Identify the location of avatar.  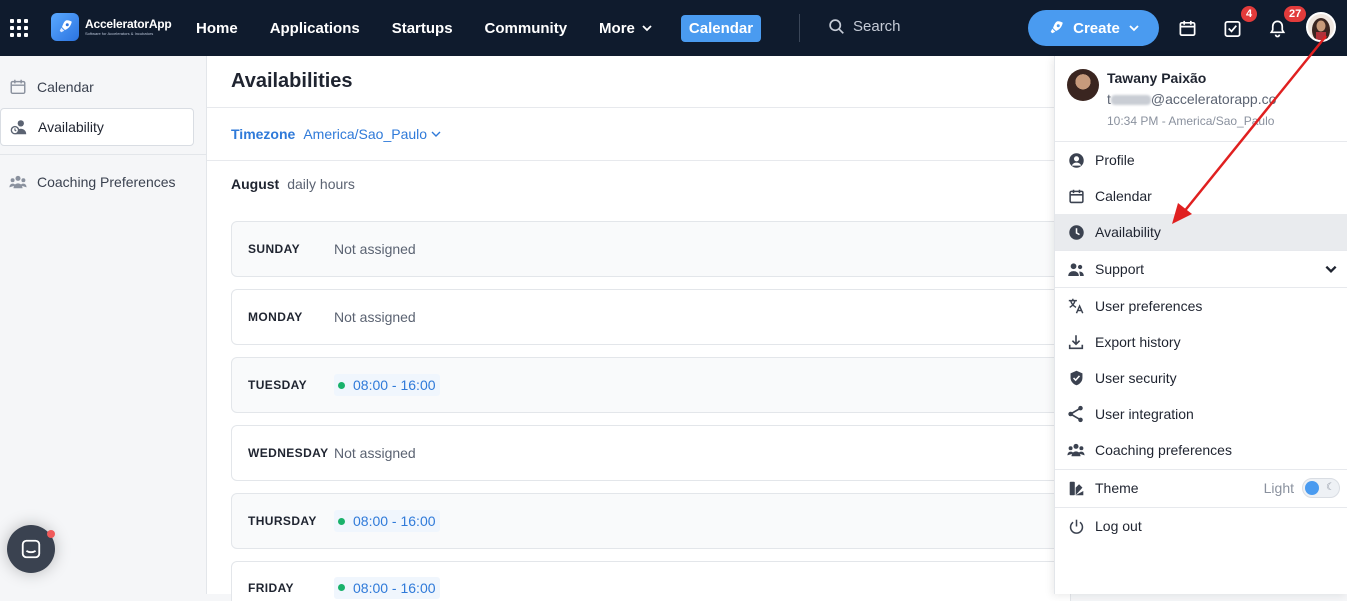
(1083, 85).